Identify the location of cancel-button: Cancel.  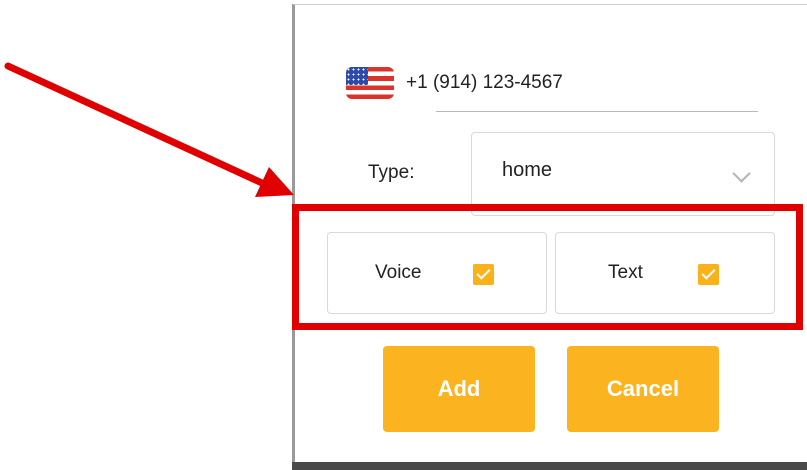
(643, 389).